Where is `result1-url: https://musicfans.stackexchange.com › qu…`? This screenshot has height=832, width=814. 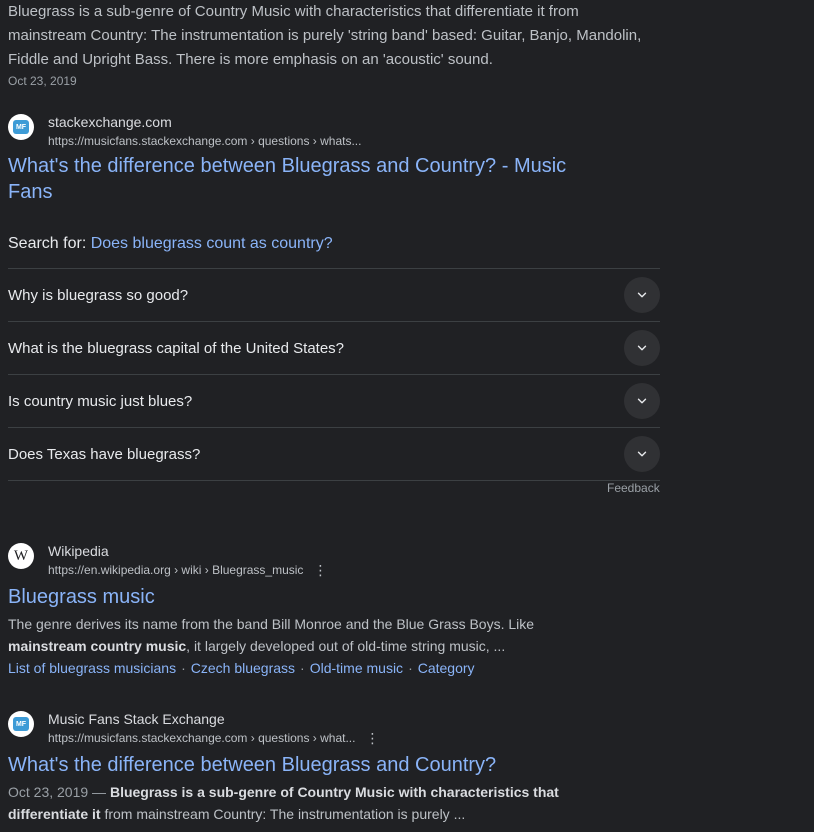 result1-url: https://musicfans.stackexchange.com › qu… is located at coordinates (205, 141).